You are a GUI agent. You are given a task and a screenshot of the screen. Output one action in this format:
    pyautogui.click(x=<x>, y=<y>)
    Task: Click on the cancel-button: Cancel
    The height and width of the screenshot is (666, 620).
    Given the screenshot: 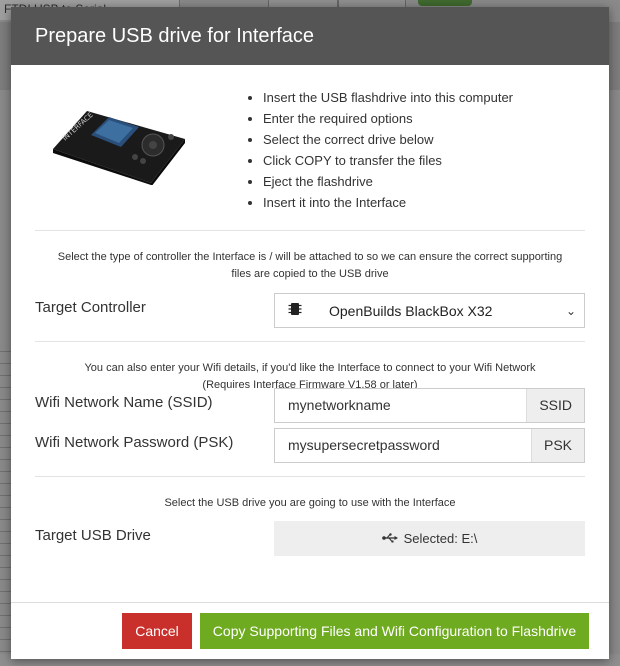 What is the action you would take?
    pyautogui.click(x=157, y=631)
    